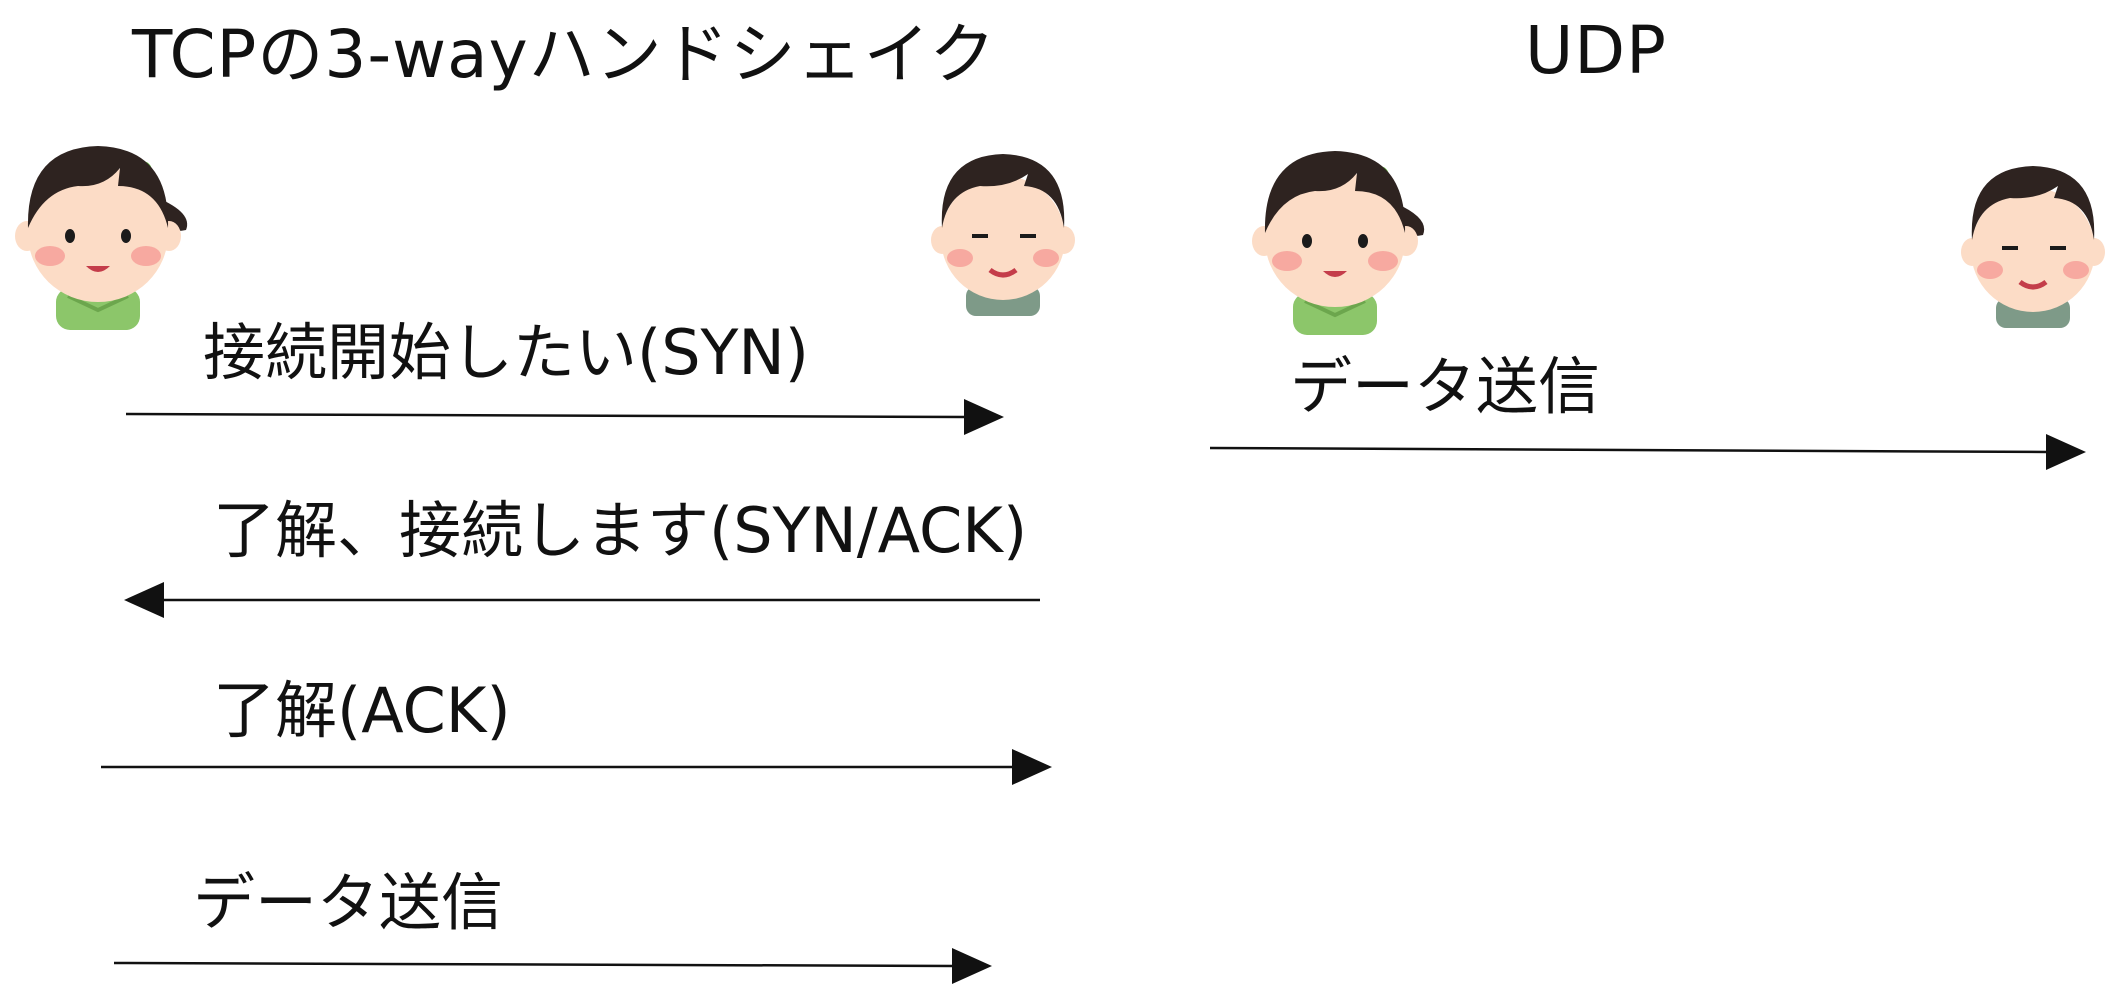 The width and height of the screenshot is (2127, 994). What do you see at coordinates (564, 417) in the screenshot?
I see `tcp-syn-arrow` at bounding box center [564, 417].